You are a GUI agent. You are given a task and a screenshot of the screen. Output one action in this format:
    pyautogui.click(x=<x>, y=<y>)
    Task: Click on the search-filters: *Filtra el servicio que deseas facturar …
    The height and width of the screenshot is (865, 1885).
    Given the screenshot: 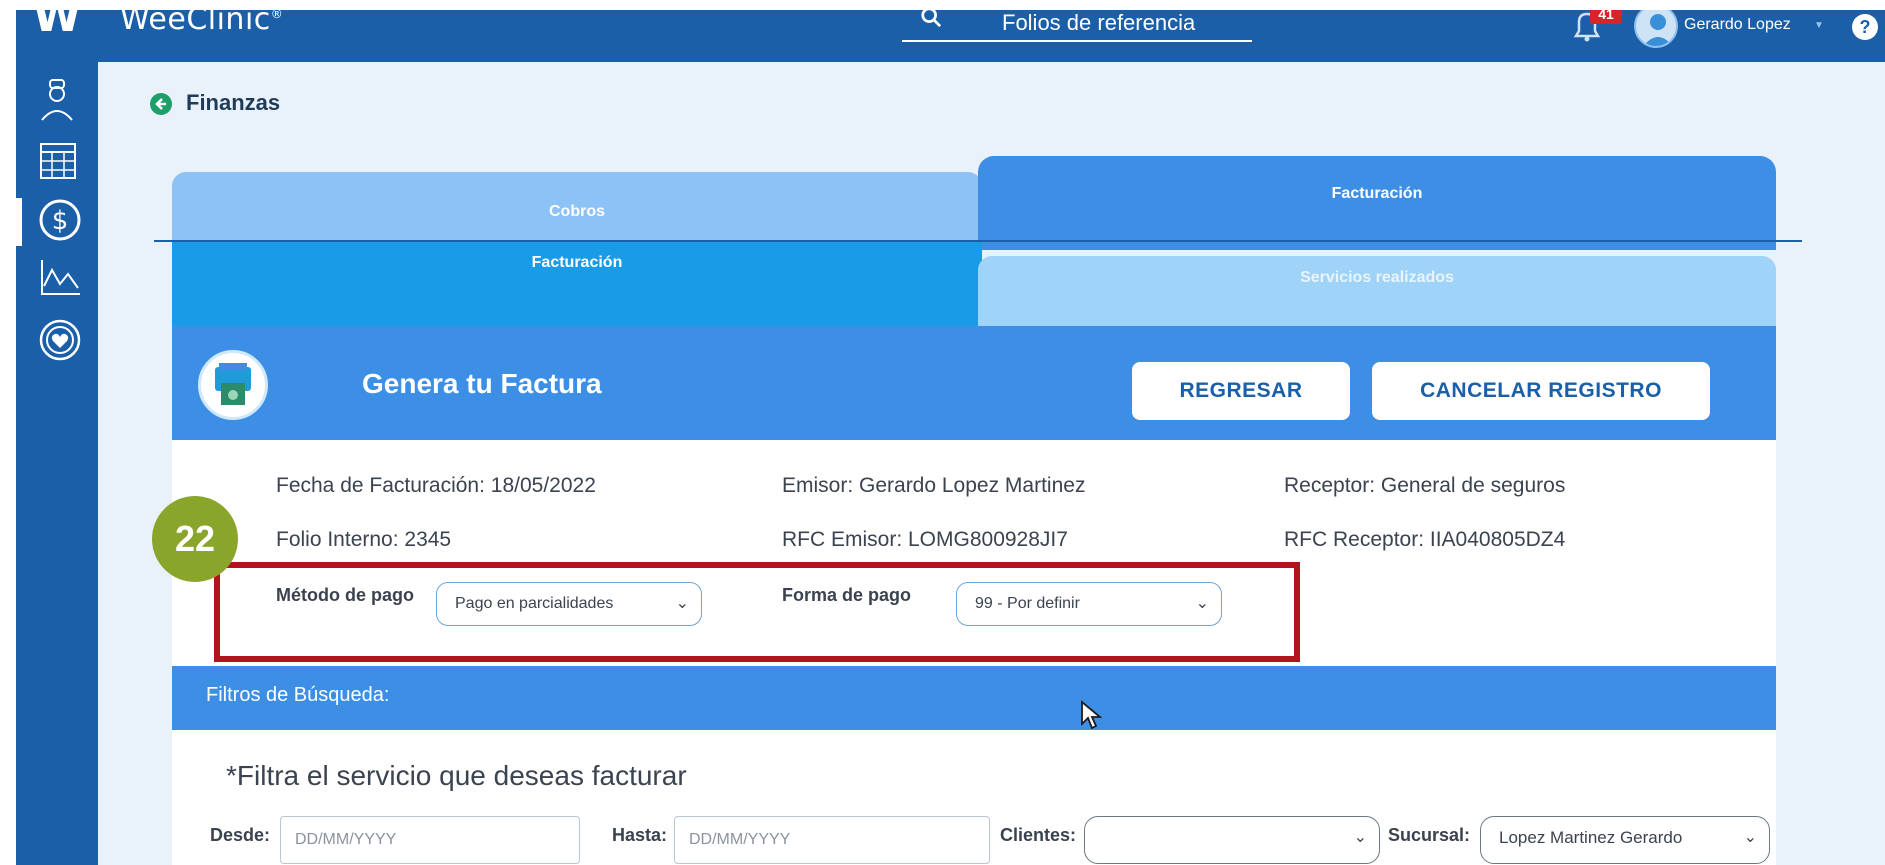 What is the action you would take?
    pyautogui.click(x=974, y=797)
    